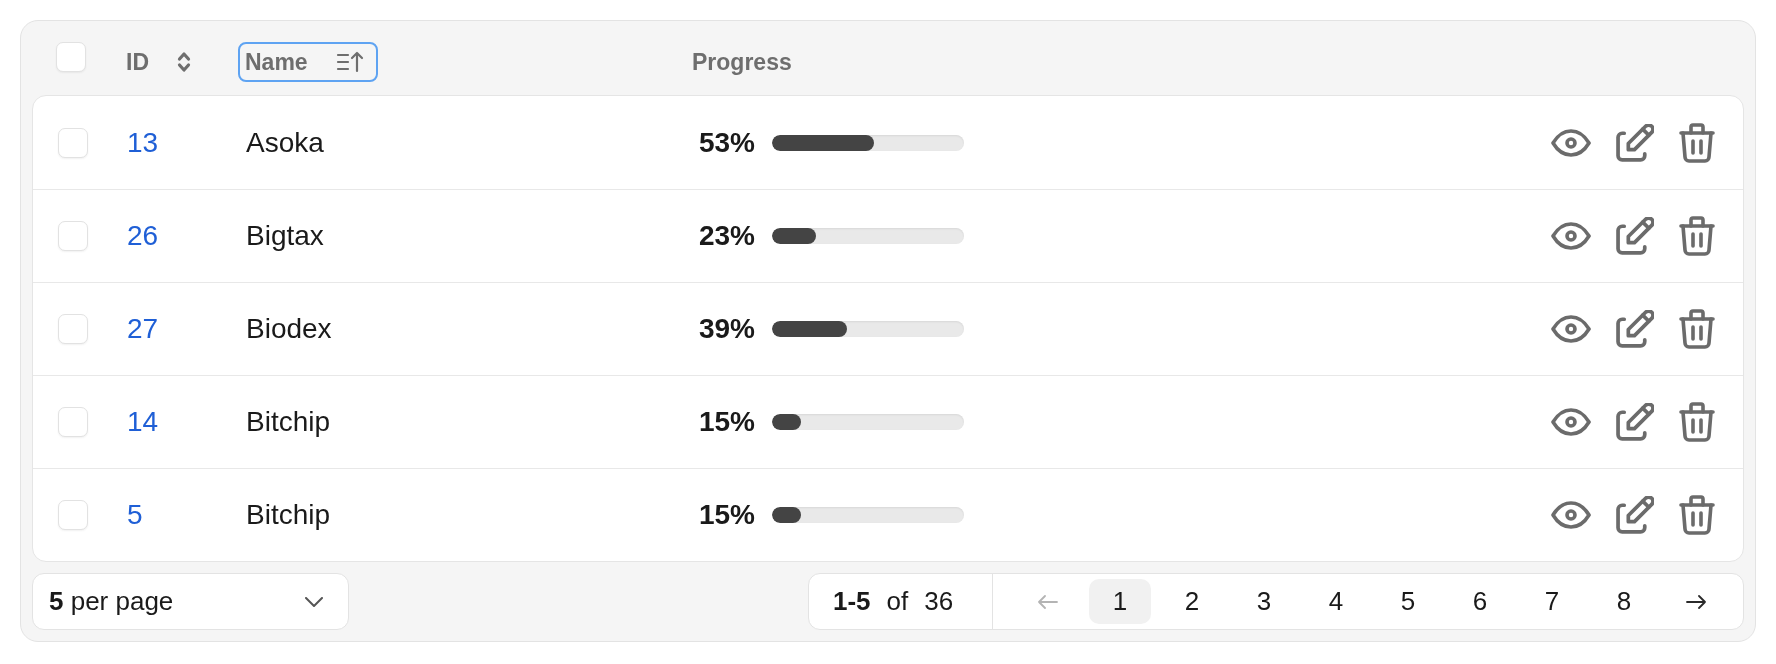 Image resolution: width=1776 pixels, height=664 pixels. What do you see at coordinates (1192, 601) in the screenshot?
I see `page-button: 2` at bounding box center [1192, 601].